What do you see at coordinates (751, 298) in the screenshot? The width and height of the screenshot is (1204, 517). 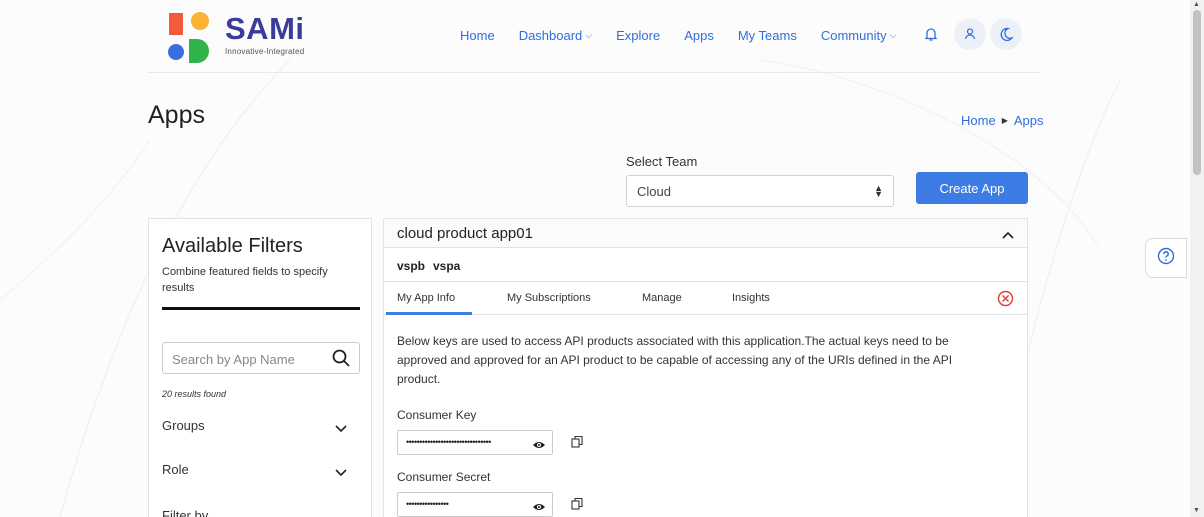 I see `tab-insights: Insights` at bounding box center [751, 298].